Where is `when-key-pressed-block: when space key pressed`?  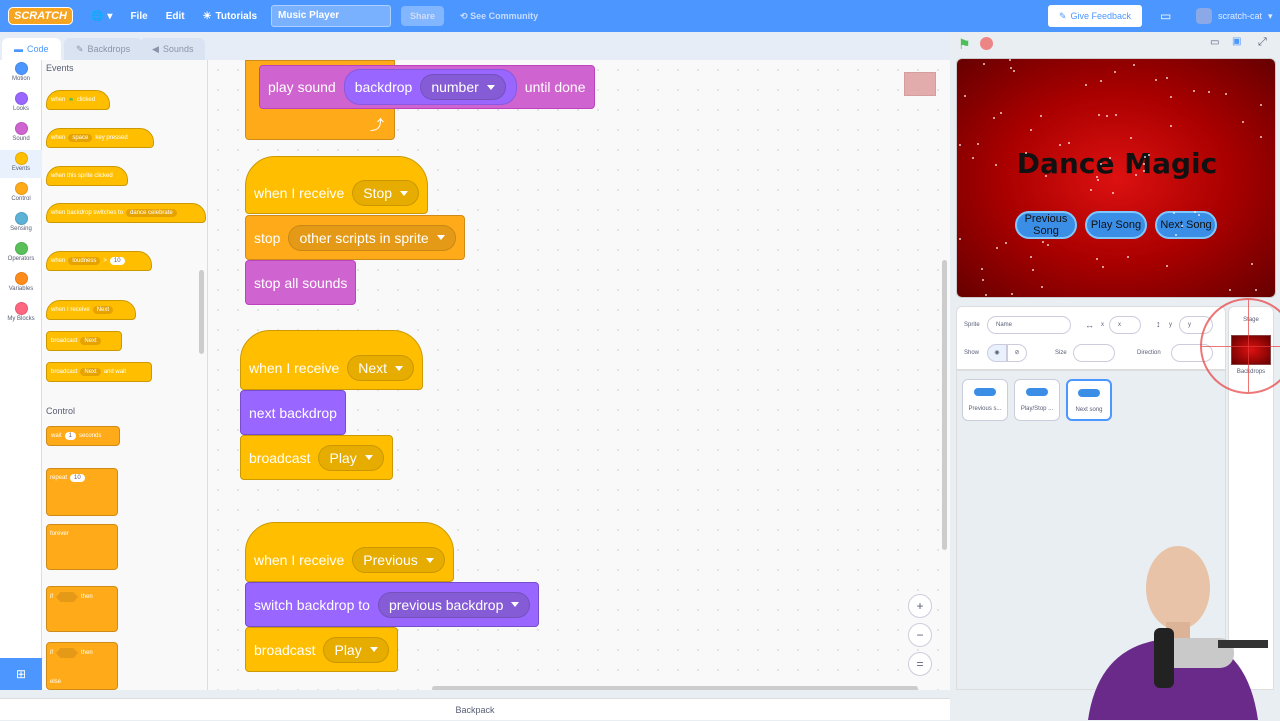 when-key-pressed-block: when space key pressed is located at coordinates (100, 138).